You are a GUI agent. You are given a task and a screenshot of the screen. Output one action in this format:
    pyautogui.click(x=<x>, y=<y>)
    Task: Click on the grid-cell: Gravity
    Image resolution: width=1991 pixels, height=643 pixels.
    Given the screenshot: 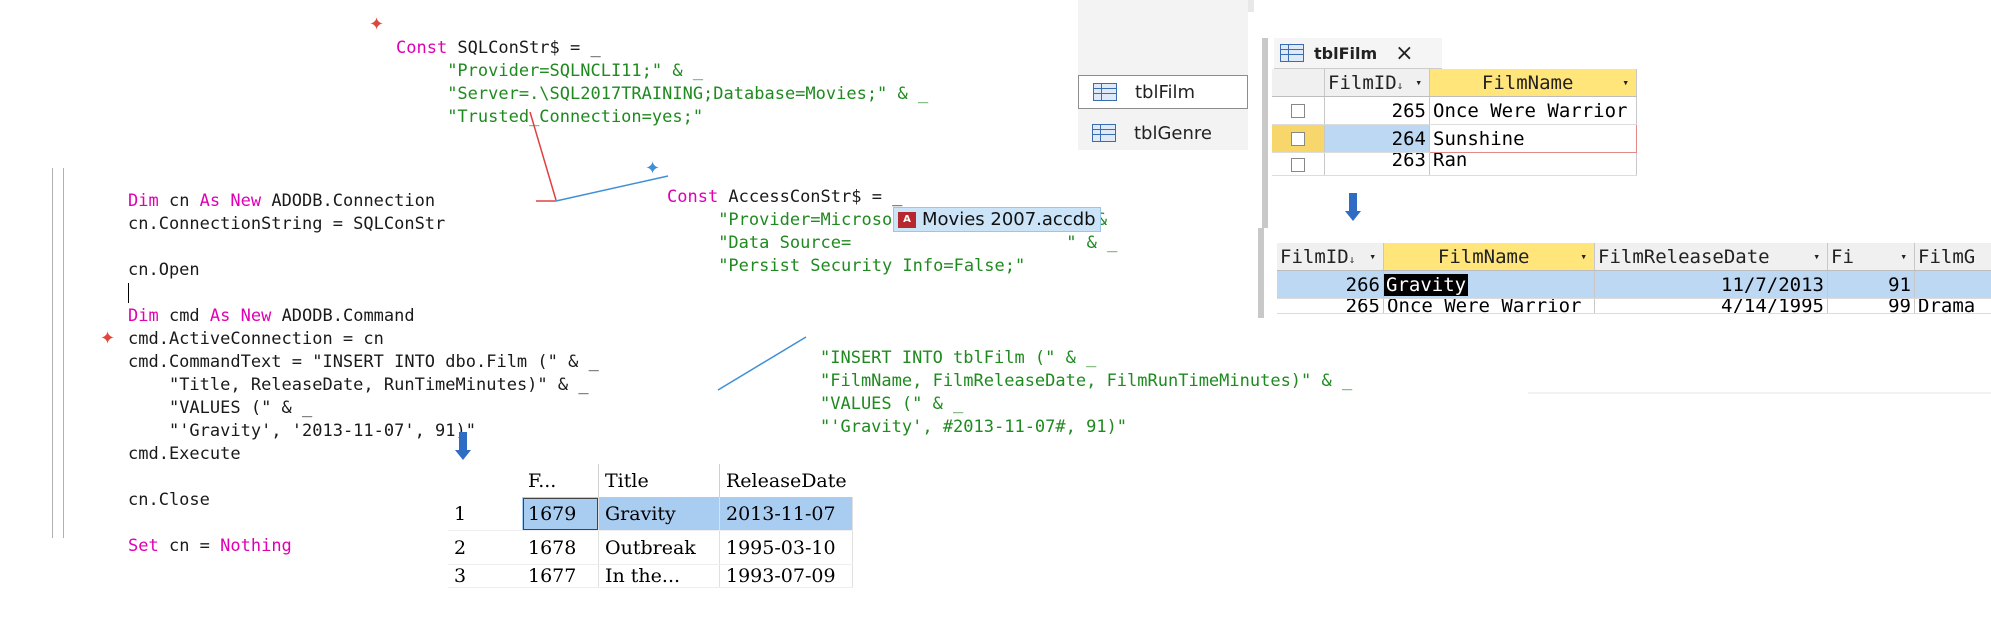 What is the action you would take?
    pyautogui.click(x=659, y=514)
    